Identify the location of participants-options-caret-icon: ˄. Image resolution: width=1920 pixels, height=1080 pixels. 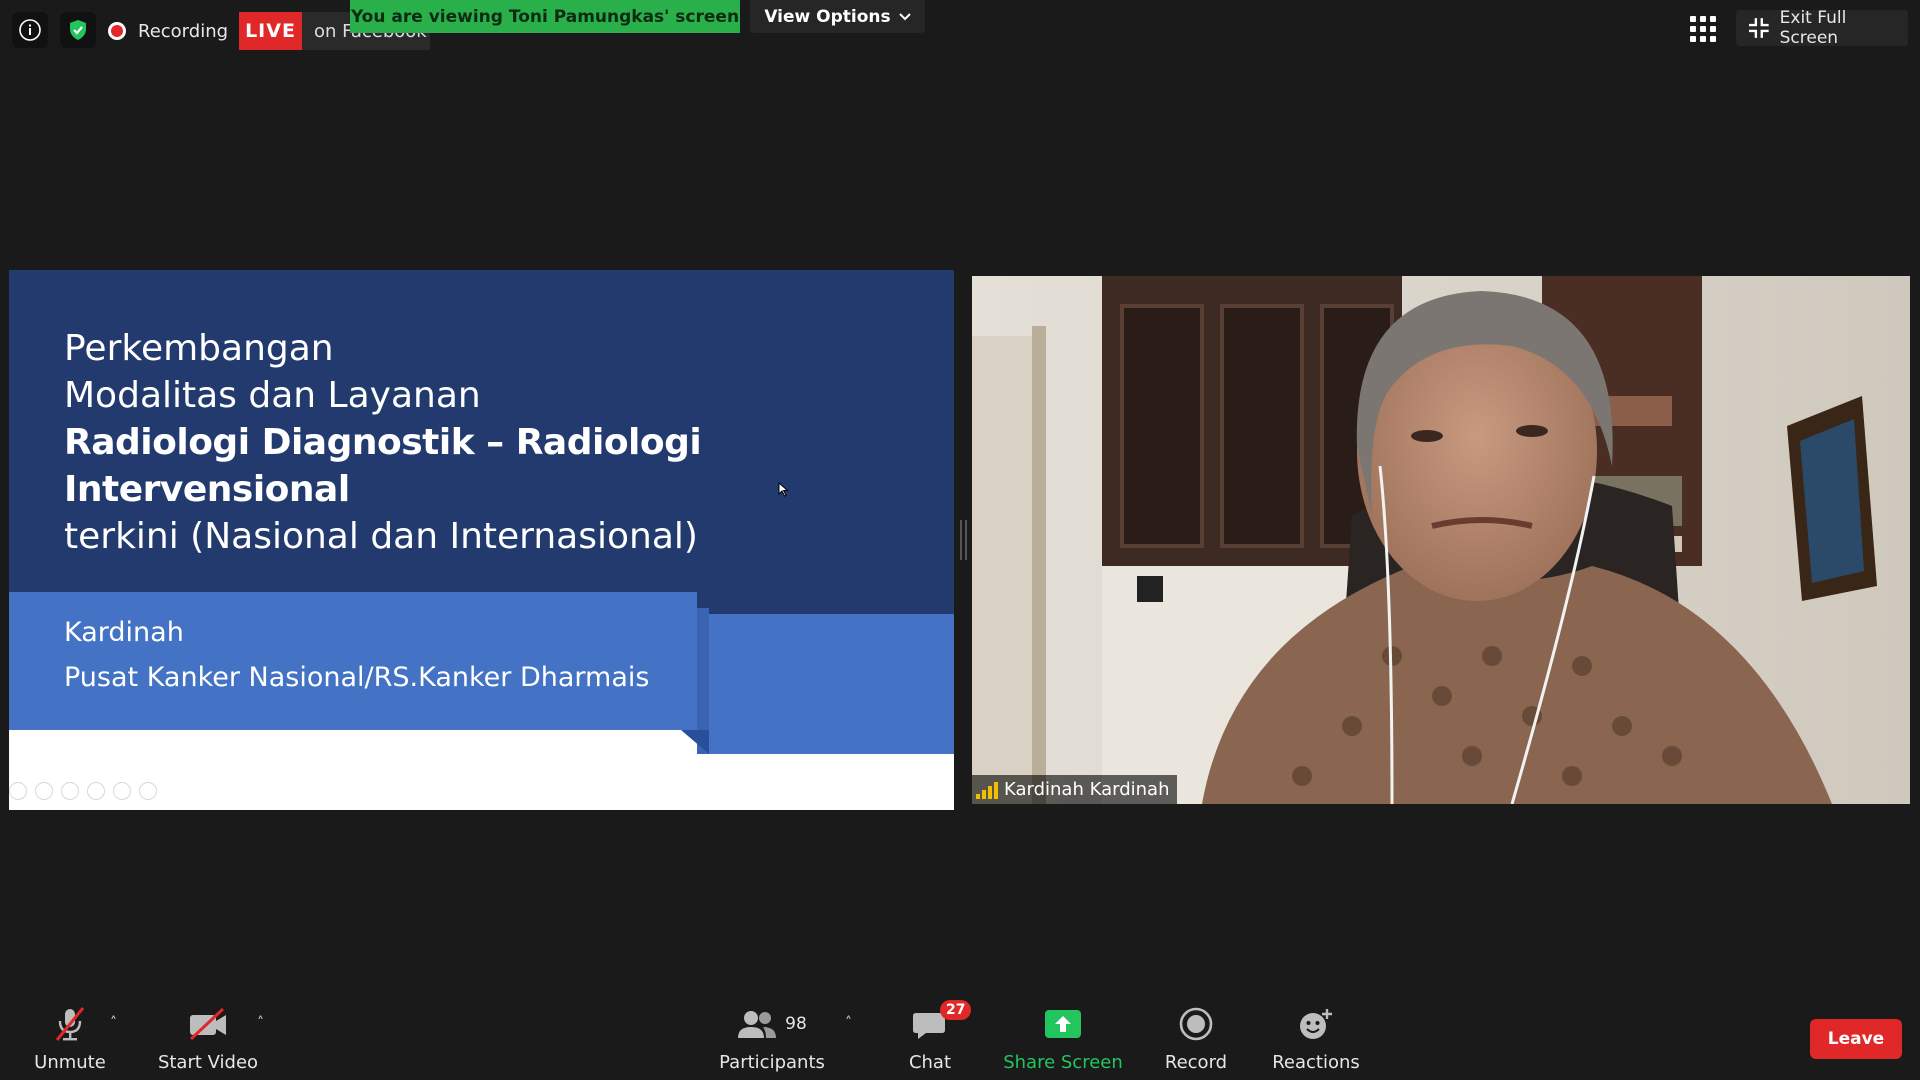
(848, 1023).